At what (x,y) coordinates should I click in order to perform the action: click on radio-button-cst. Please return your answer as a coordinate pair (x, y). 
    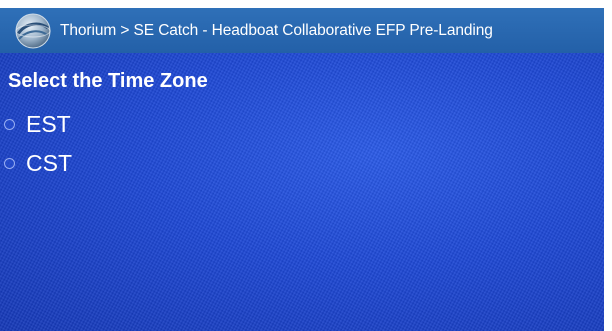
    Looking at the image, I should click on (9, 163).